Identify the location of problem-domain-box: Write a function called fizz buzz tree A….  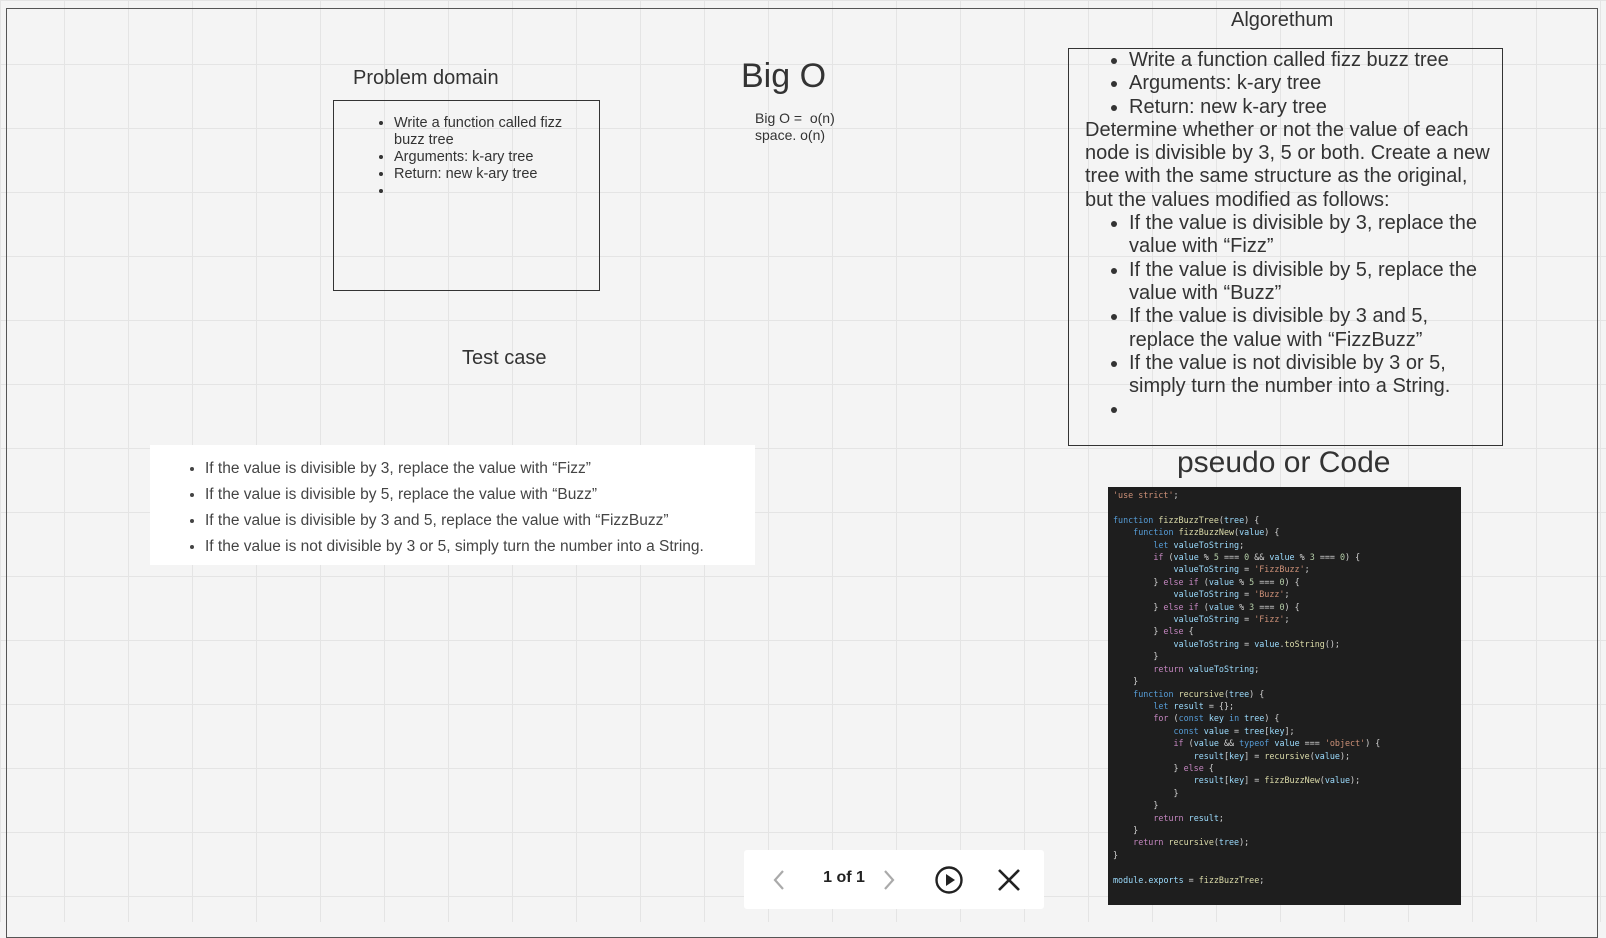
(466, 195).